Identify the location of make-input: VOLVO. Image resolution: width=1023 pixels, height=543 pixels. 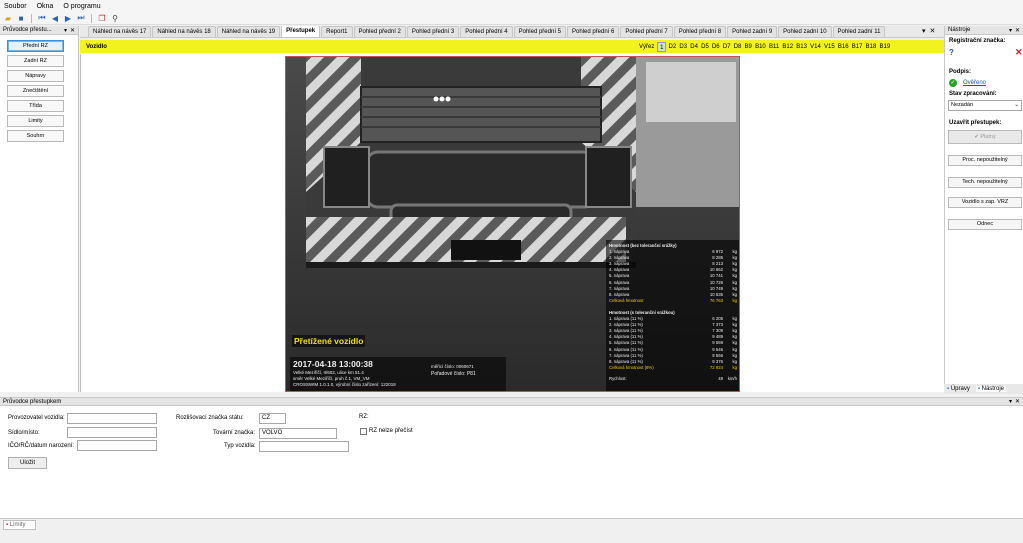
(298, 433).